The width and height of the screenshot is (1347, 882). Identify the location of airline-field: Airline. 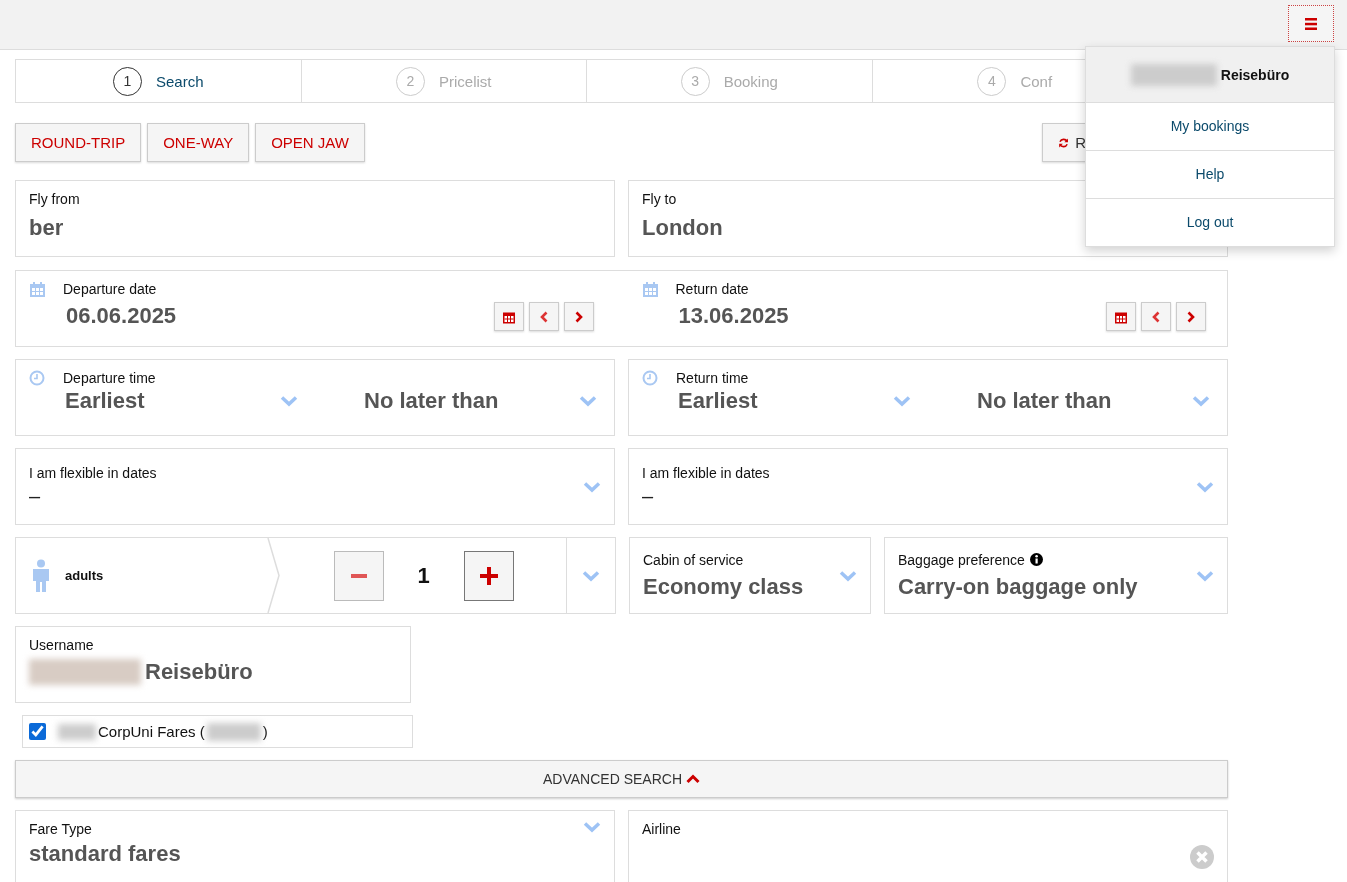
(928, 846).